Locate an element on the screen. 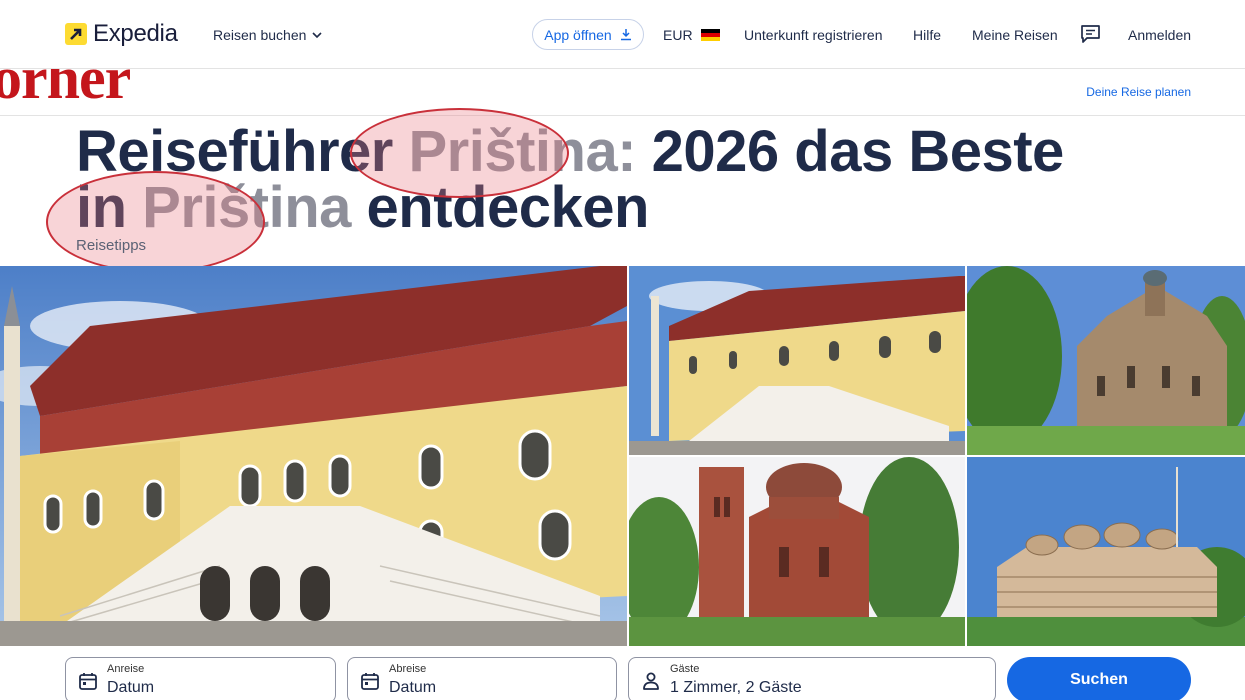 This screenshot has height=700, width=1245. germany-flag-icon is located at coordinates (710, 35).